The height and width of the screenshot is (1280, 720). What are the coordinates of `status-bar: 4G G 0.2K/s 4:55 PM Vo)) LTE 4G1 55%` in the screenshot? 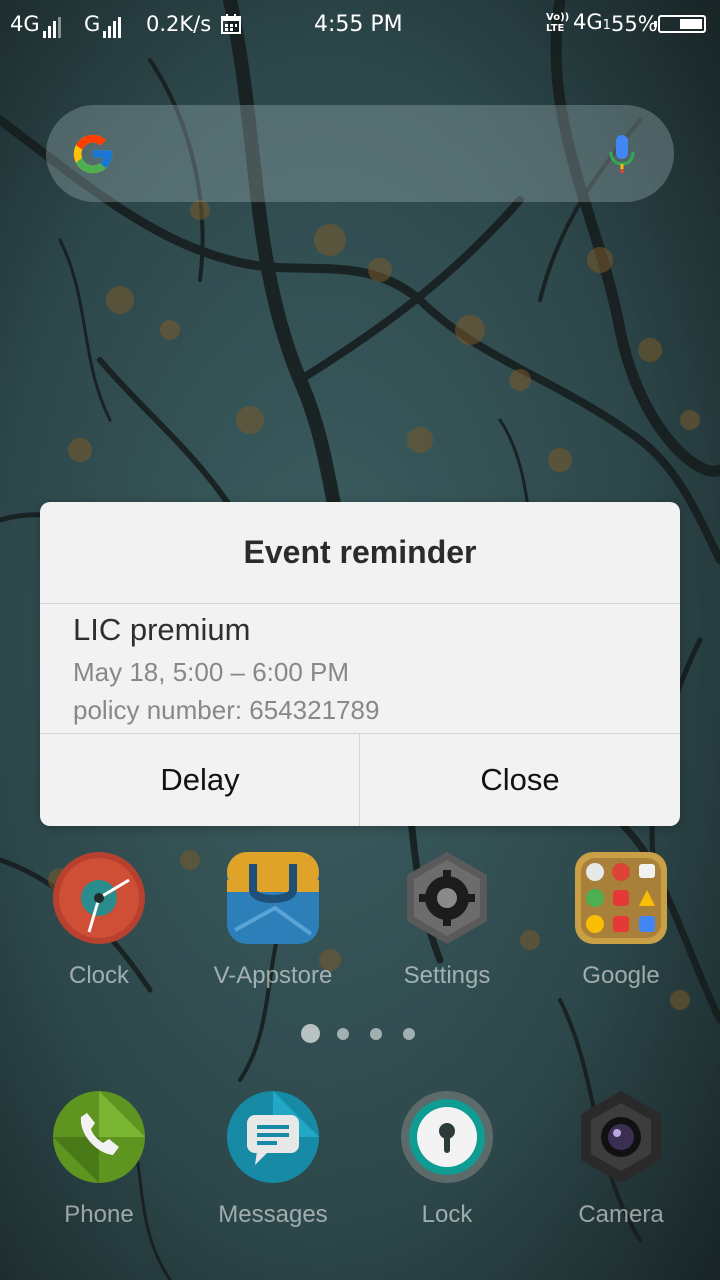 It's located at (360, 25).